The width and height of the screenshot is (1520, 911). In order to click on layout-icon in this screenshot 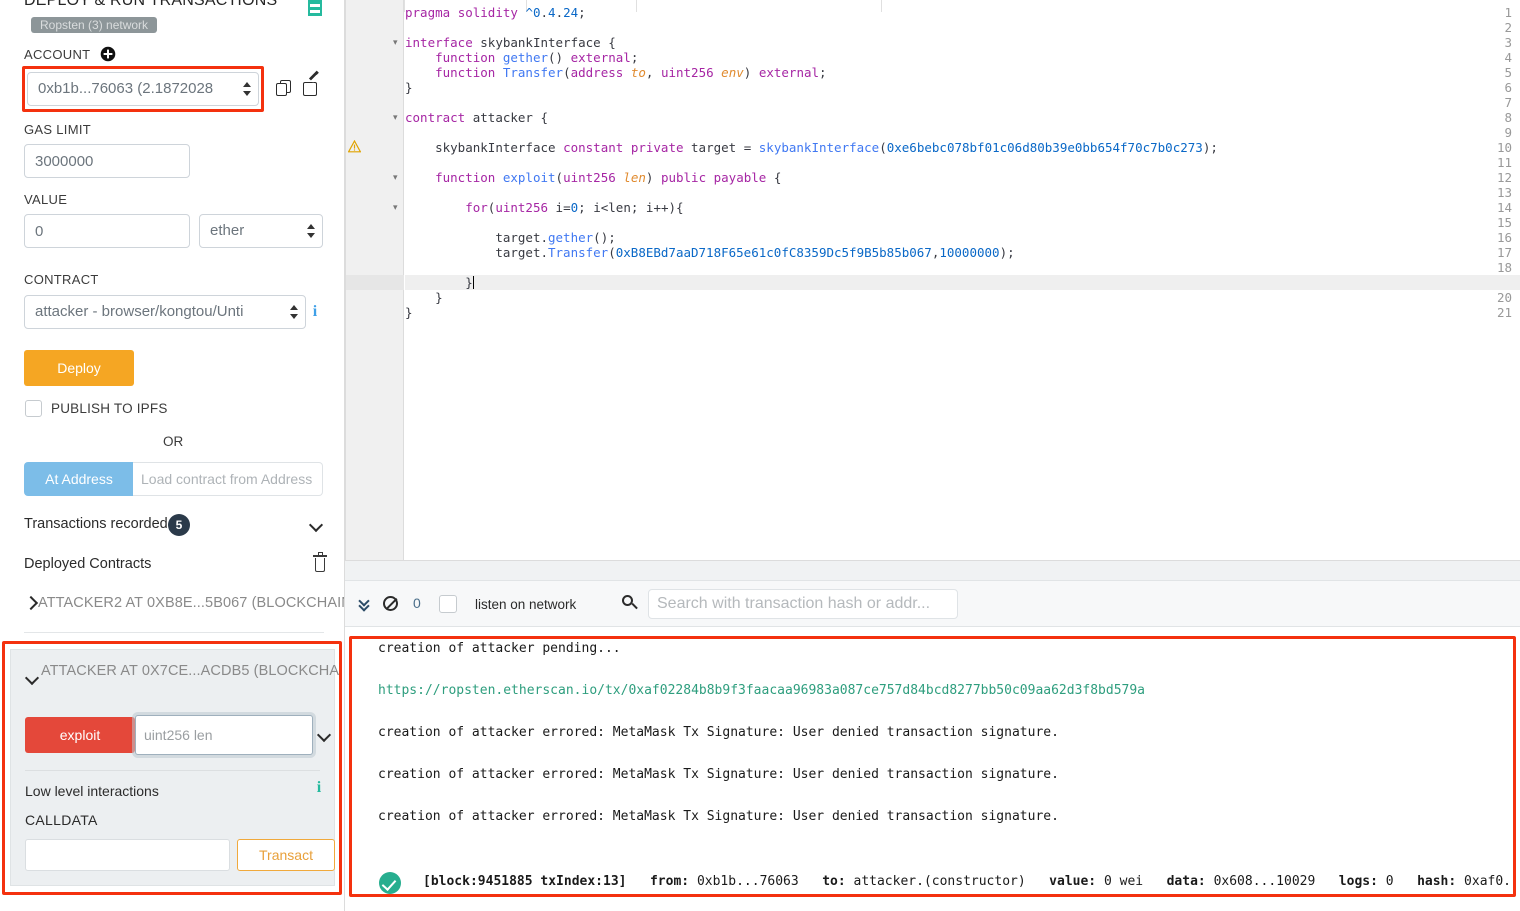, I will do `click(315, 8)`.